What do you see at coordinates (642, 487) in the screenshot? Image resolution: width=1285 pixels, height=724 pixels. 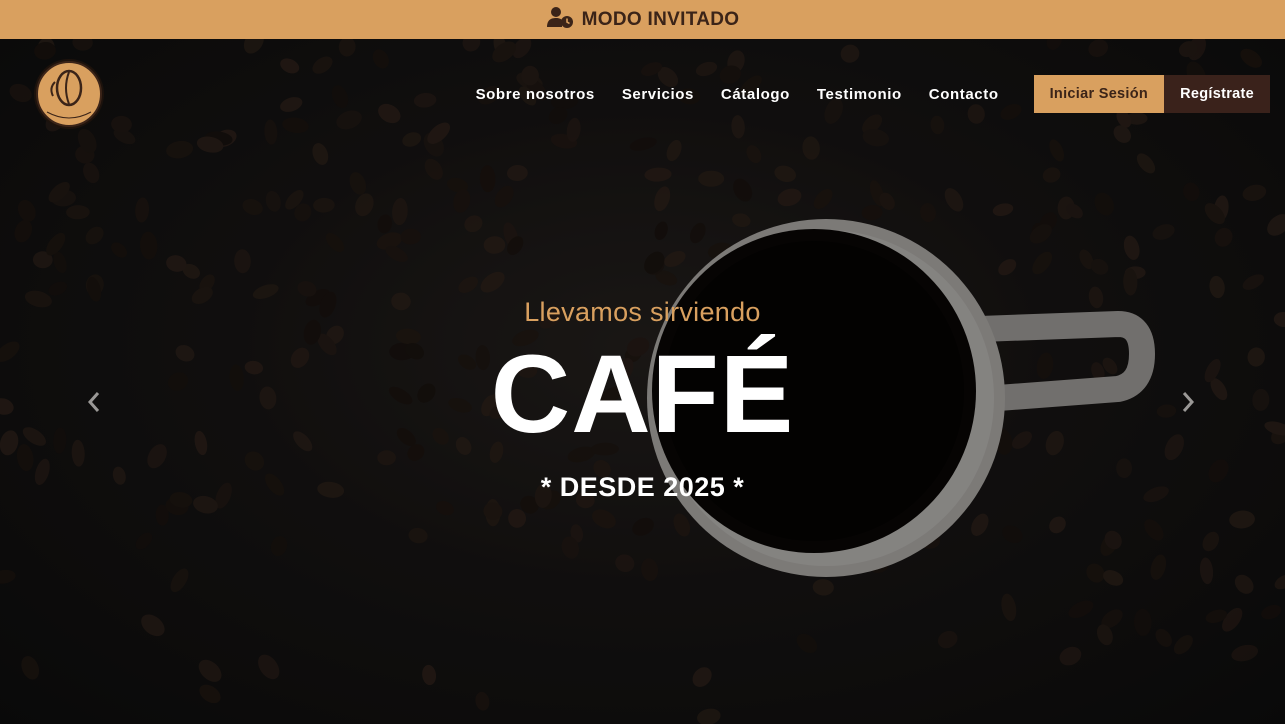 I see `hero-since-text: * DESDE 2025 *` at bounding box center [642, 487].